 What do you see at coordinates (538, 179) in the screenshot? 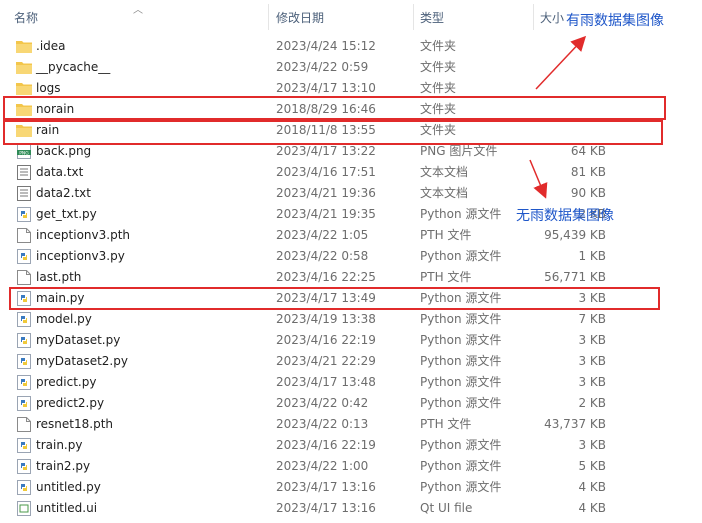
I see `arrow-to-norain-label` at bounding box center [538, 179].